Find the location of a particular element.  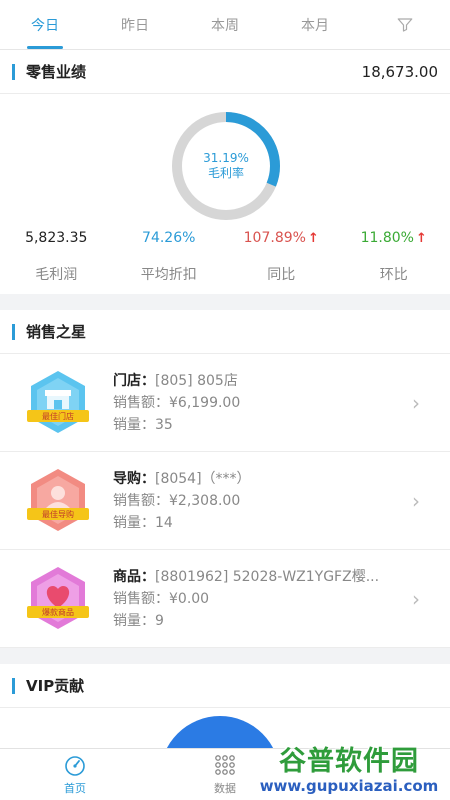

item-key: 商品： is located at coordinates (134, 576).